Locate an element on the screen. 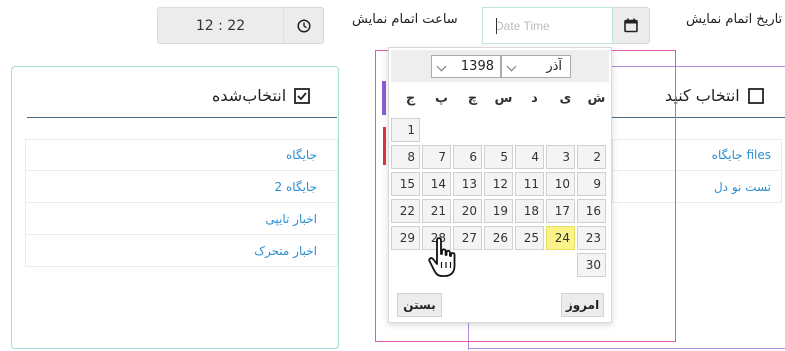  day-cell: 26 is located at coordinates (498, 238).